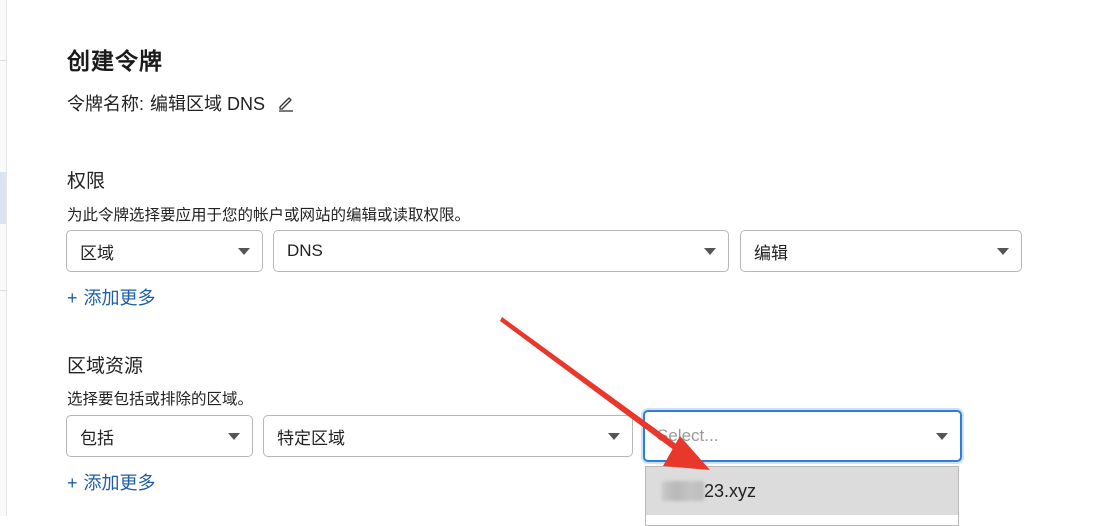  I want to click on pencil-icon, so click(286, 103).